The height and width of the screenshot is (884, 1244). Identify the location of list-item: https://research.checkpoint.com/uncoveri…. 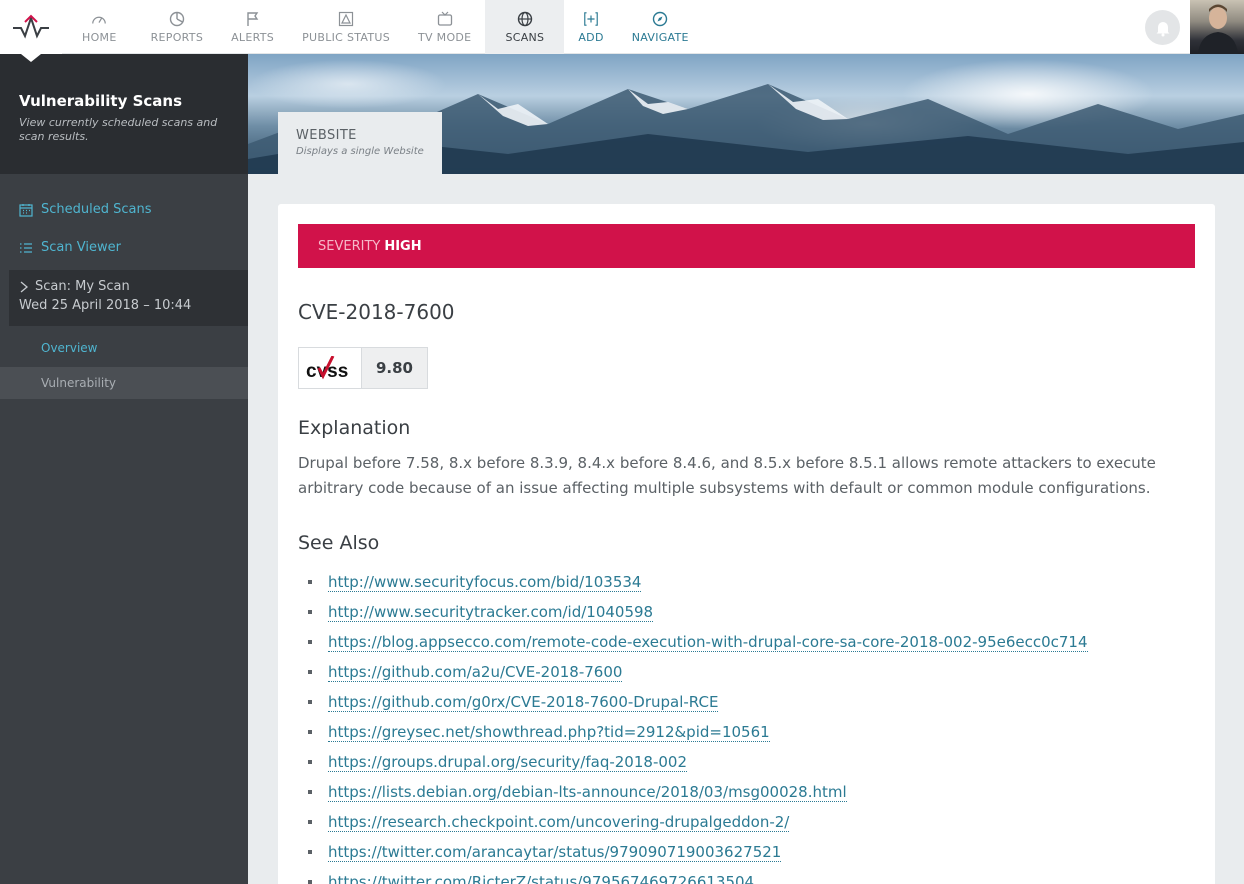
(698, 822).